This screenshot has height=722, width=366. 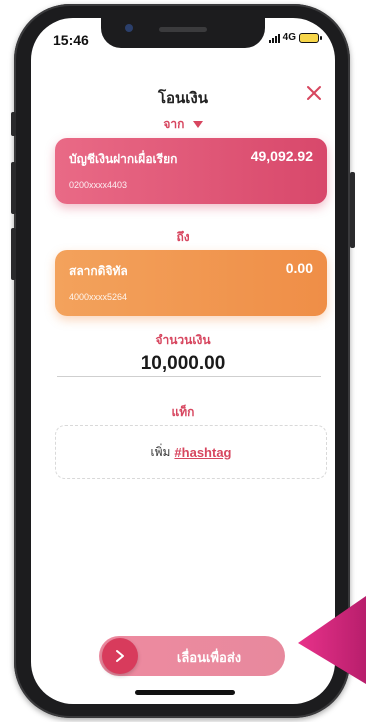 What do you see at coordinates (183, 340) in the screenshot?
I see `amount-label: จำนวนเงิน` at bounding box center [183, 340].